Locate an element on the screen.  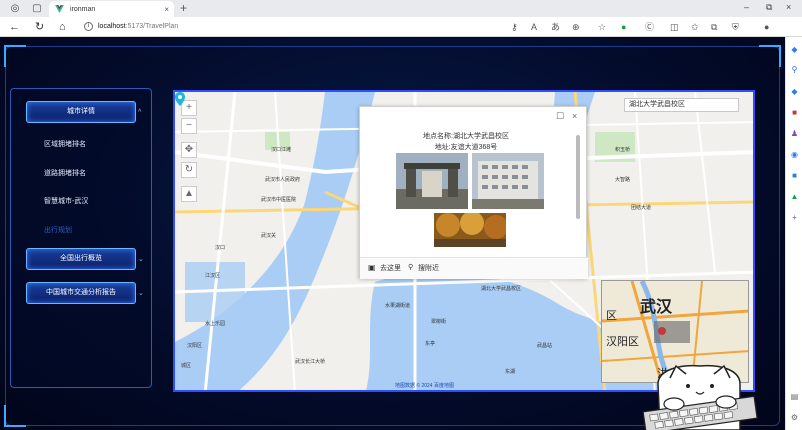
menu-item-region-ranking: 区域拥堵排名 is located at coordinates (65, 144).